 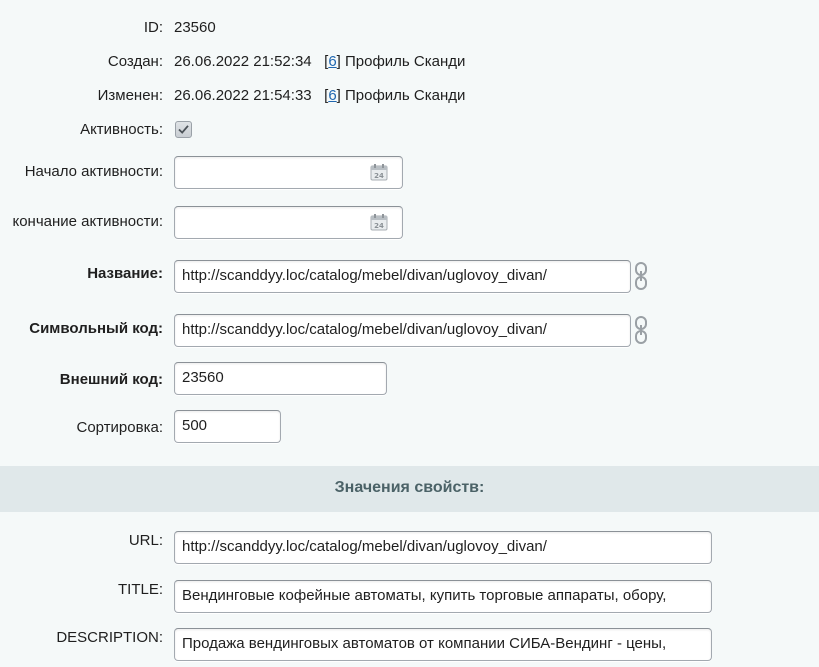 I want to click on active-from-input, so click(x=288, y=172).